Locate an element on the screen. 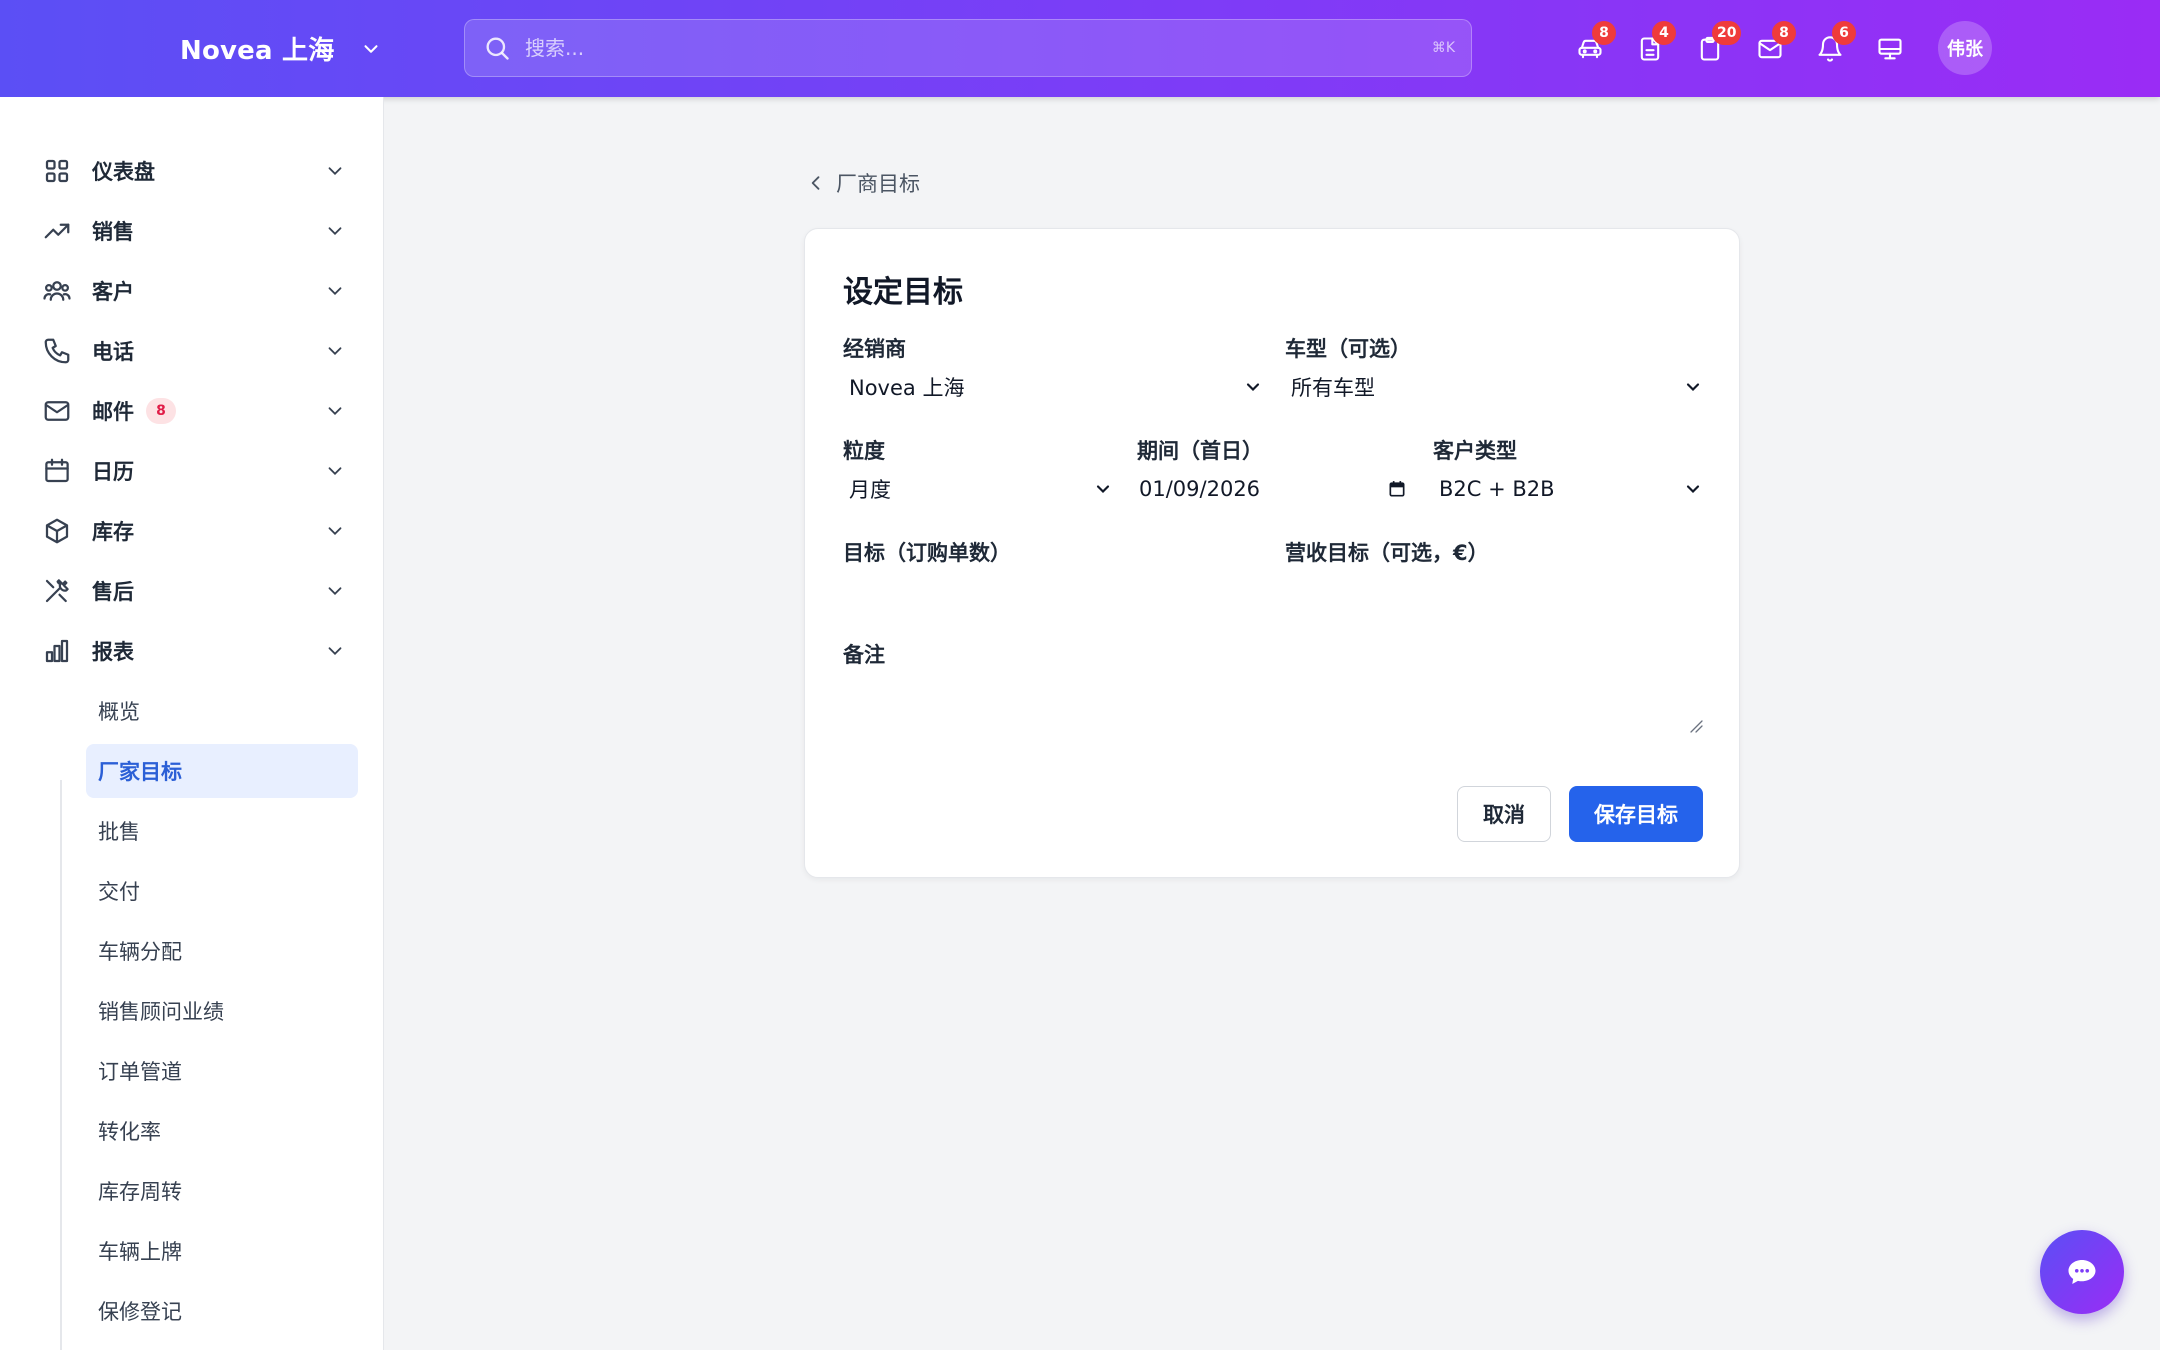 This screenshot has height=1350, width=2160. form-title: 设定目标 is located at coordinates (903, 292).